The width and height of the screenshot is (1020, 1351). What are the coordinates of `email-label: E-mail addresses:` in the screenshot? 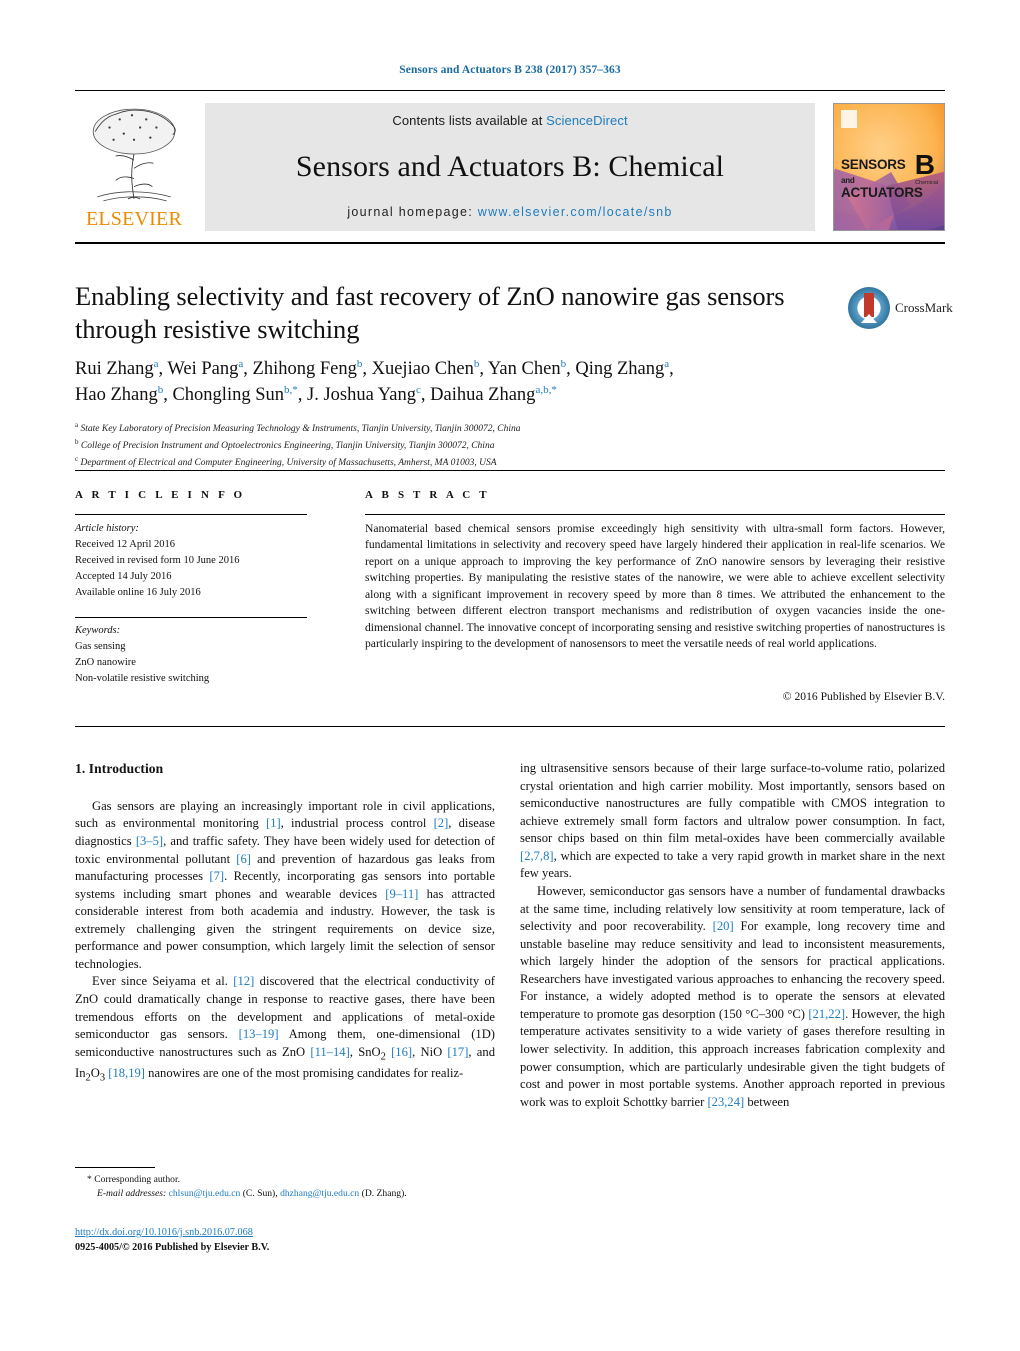 It's located at (132, 1194).